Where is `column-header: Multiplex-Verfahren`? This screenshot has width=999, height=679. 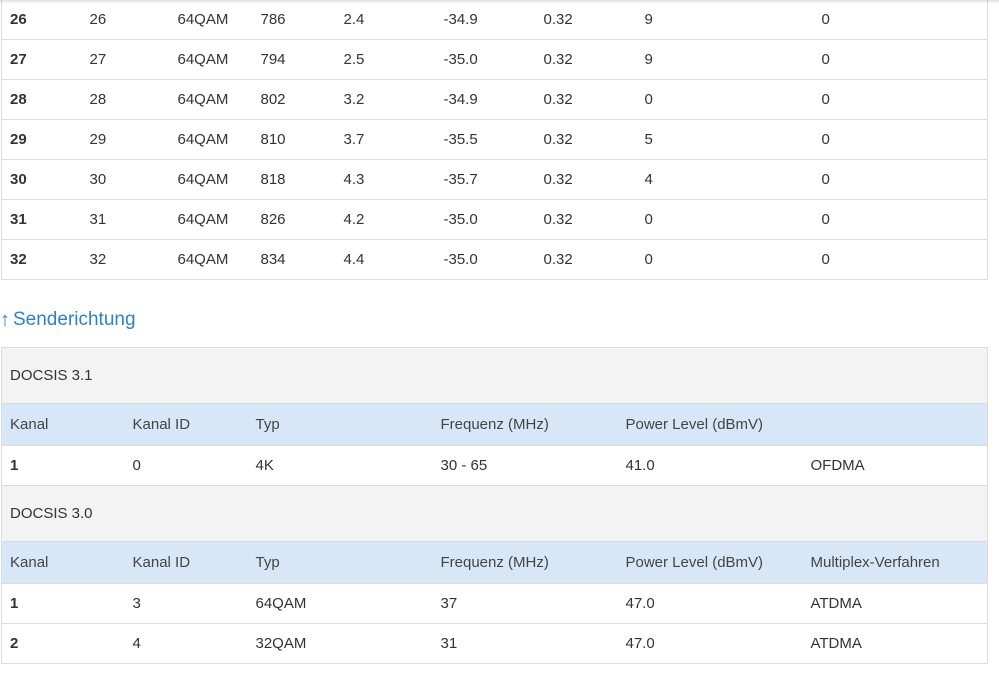 column-header: Multiplex-Verfahren is located at coordinates (875, 562).